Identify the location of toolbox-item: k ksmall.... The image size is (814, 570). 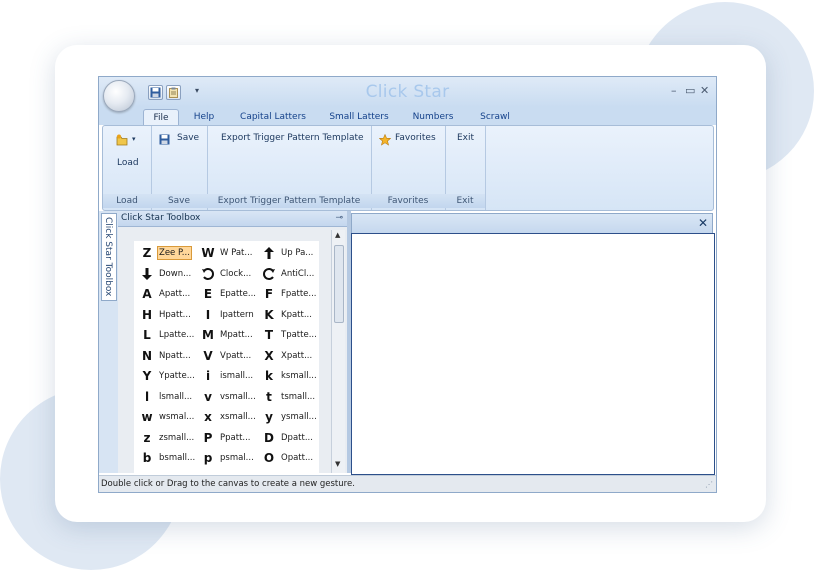
(289, 376).